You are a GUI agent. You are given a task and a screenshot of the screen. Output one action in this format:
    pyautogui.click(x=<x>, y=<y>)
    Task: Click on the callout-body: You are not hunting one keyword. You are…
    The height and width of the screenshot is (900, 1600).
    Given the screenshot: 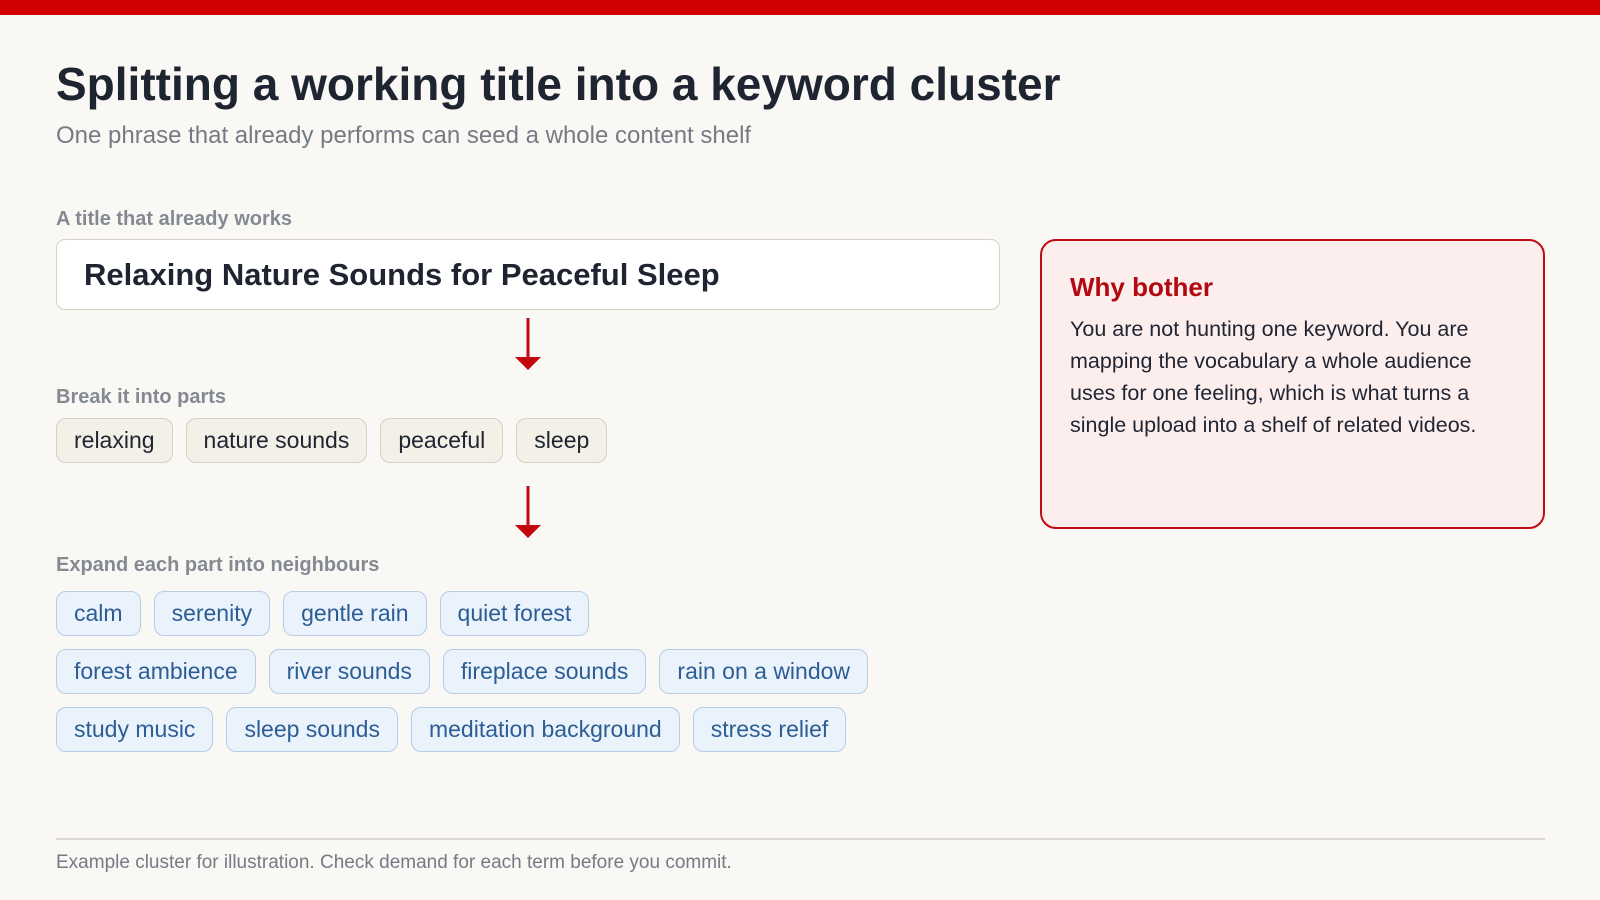 What is the action you would take?
    pyautogui.click(x=1273, y=377)
    